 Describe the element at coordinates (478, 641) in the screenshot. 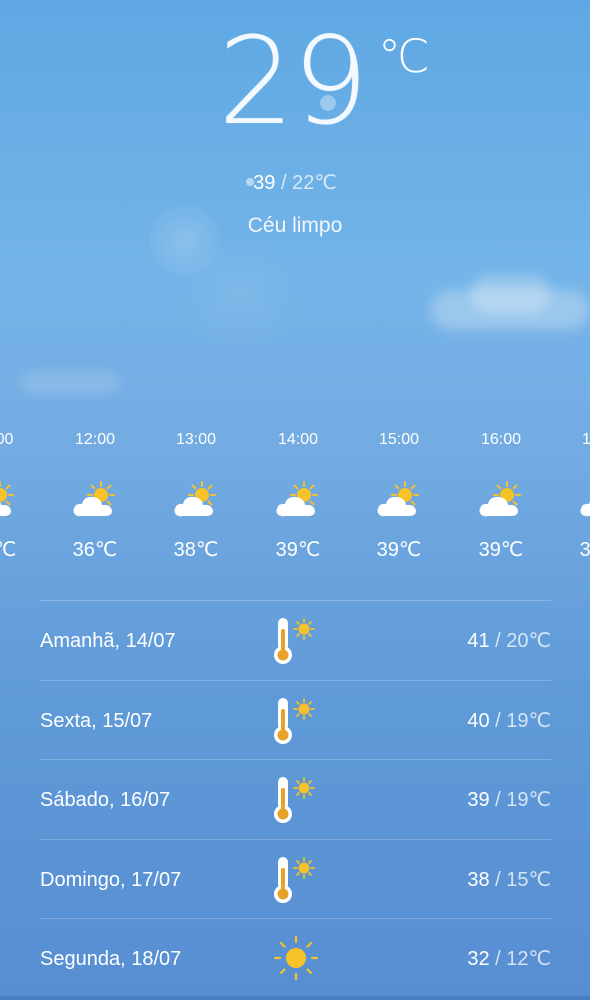

I see `day-high: 41` at that location.